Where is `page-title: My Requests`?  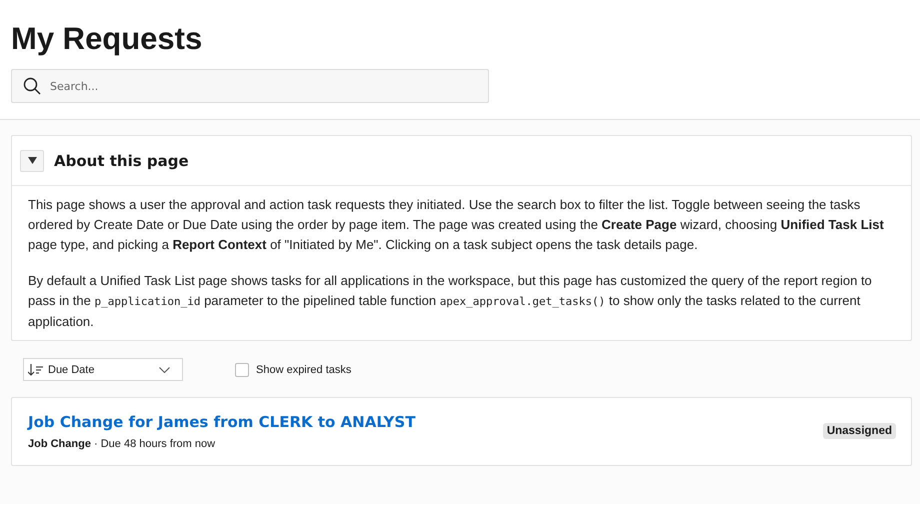
page-title: My Requests is located at coordinates (107, 39).